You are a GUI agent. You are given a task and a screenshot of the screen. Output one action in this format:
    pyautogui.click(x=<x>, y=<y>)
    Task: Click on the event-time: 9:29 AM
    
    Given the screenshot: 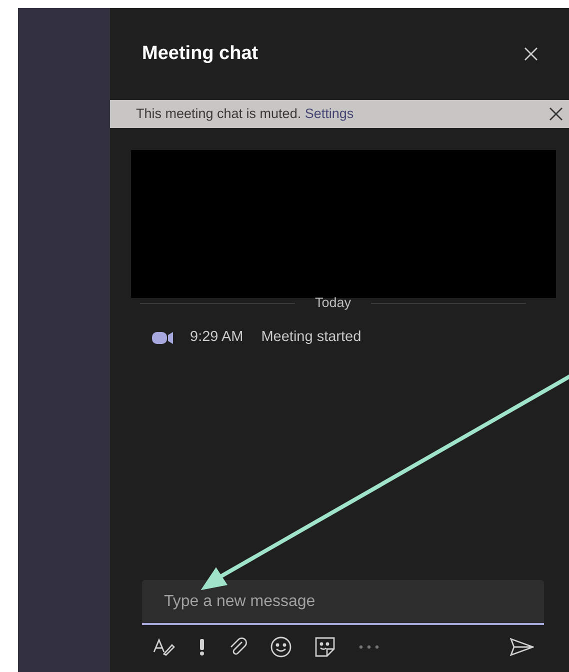 What is the action you would take?
    pyautogui.click(x=217, y=338)
    